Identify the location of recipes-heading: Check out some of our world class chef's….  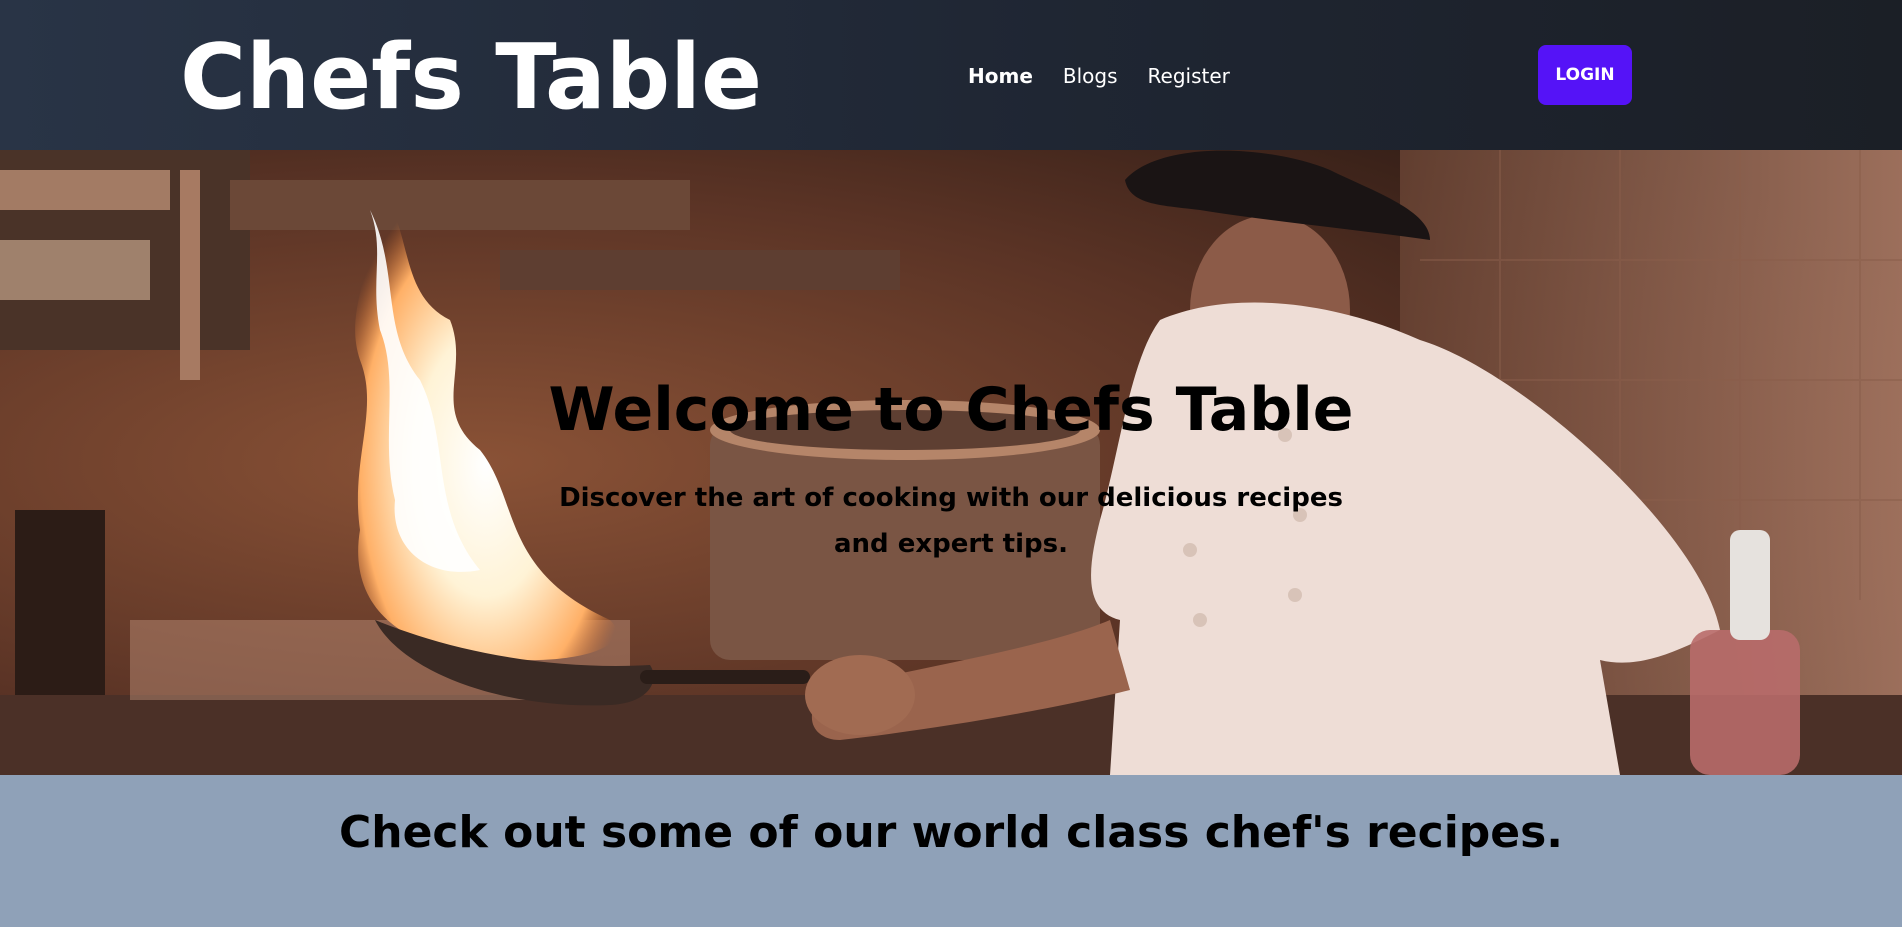
(951, 832).